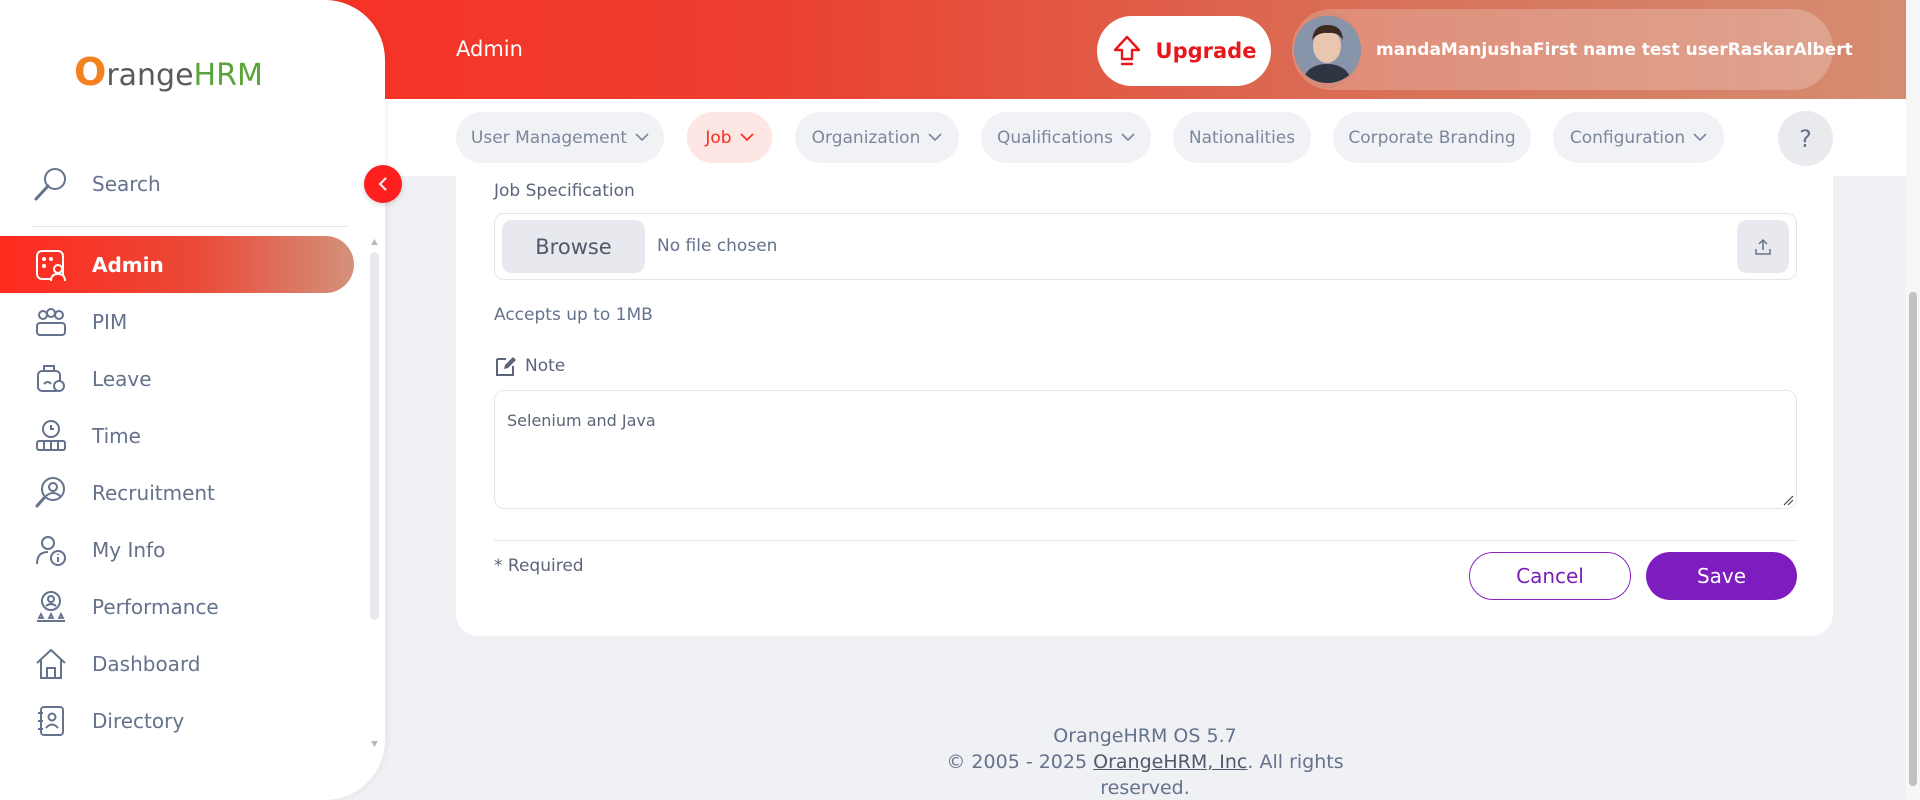 The image size is (1920, 800). I want to click on logo-range: range, so click(150, 75).